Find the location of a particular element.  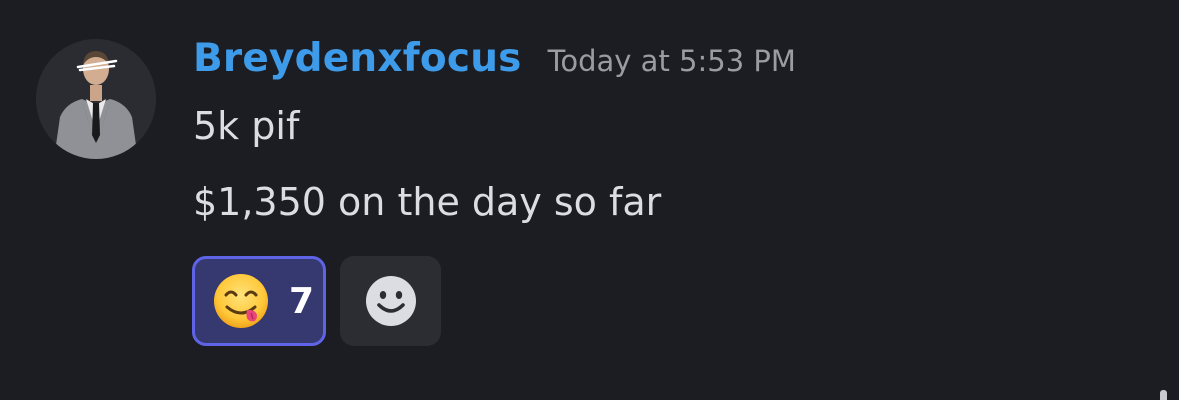

reactions-bar: 7 is located at coordinates (316, 301).